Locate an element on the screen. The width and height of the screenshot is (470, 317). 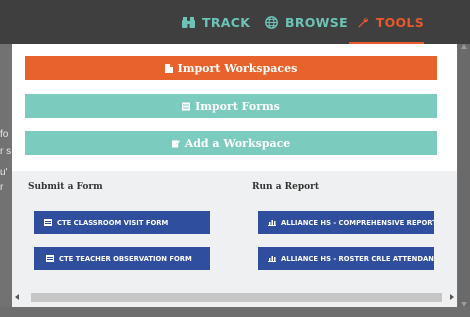
top-nav: TRACK BROWSE TOOLS is located at coordinates (235, 22).